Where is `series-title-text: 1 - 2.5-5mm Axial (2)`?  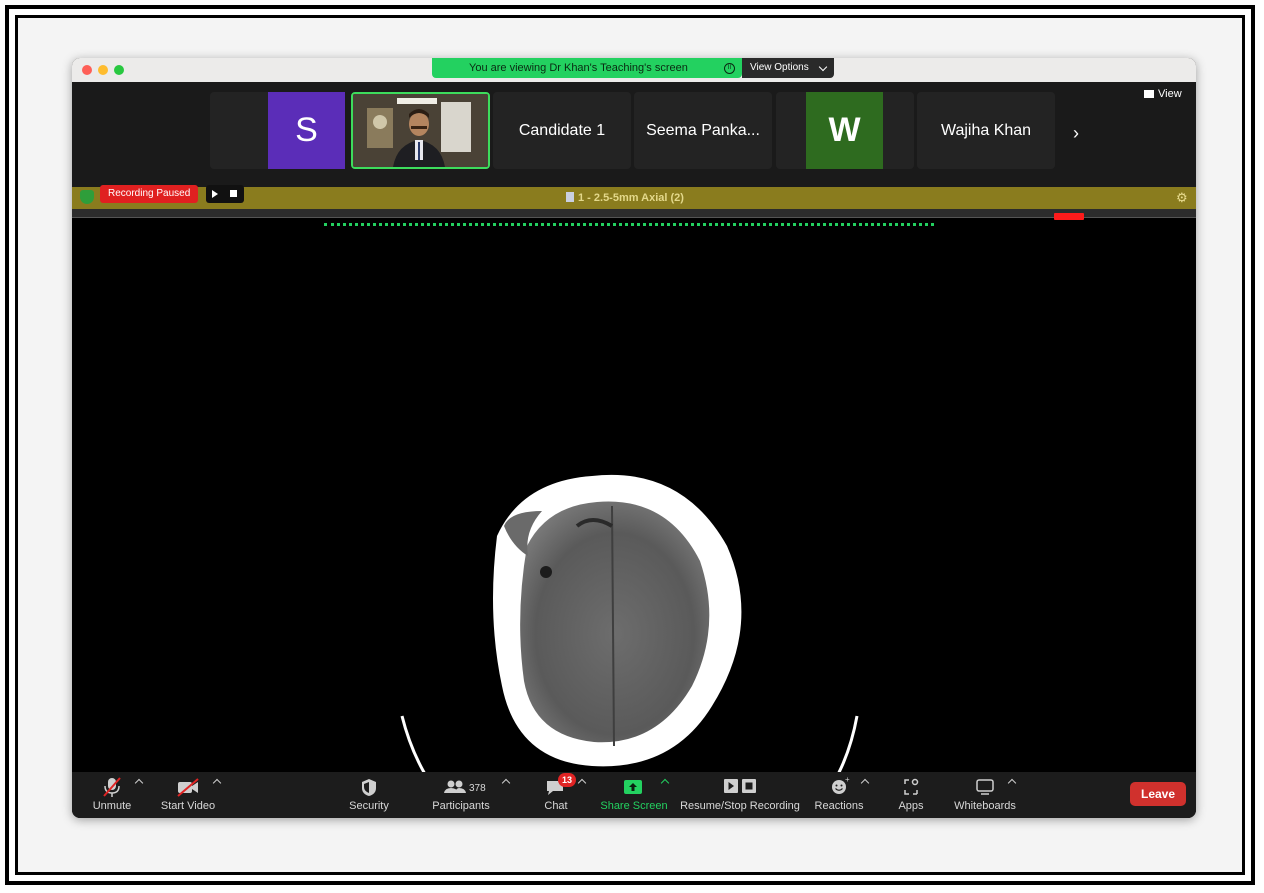 series-title-text: 1 - 2.5-5mm Axial (2) is located at coordinates (631, 198).